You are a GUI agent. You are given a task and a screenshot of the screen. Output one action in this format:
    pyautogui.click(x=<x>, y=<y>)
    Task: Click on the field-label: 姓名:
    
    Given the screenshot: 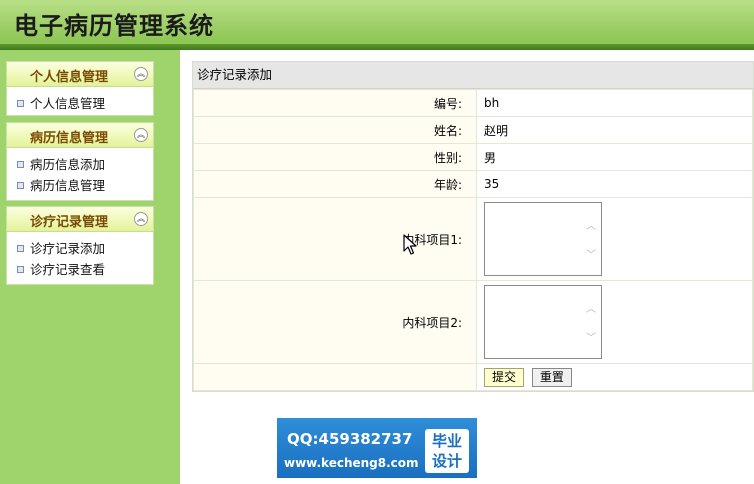 What is the action you would take?
    pyautogui.click(x=335, y=130)
    